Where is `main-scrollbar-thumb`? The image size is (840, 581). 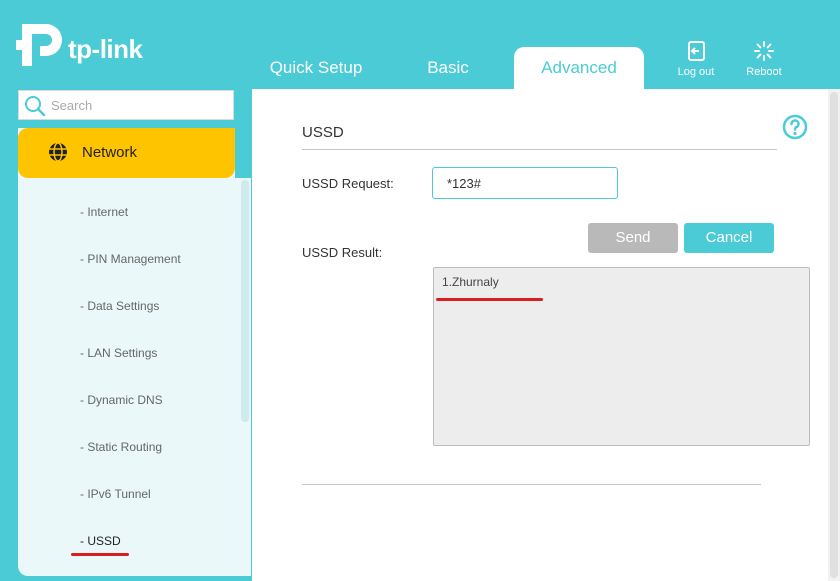
main-scrollbar-thumb is located at coordinates (834, 335).